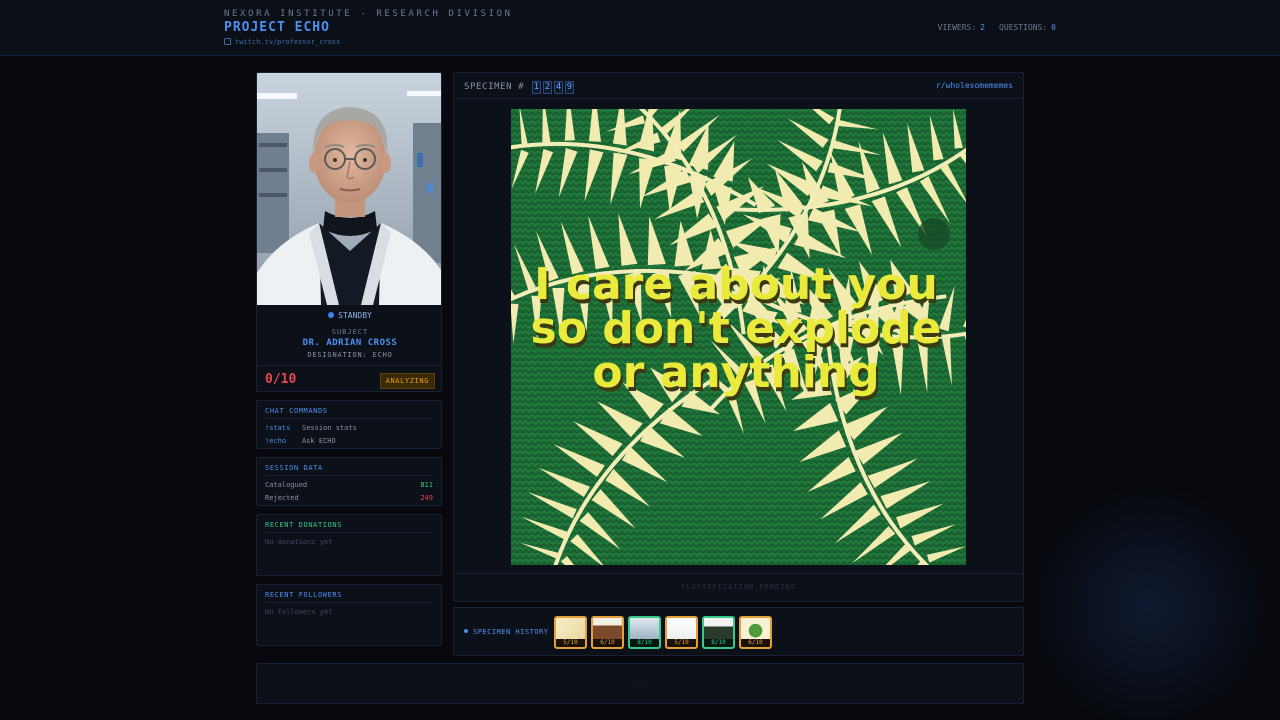  I want to click on history-label-text: SPECIMEN HISTORY, so click(511, 632).